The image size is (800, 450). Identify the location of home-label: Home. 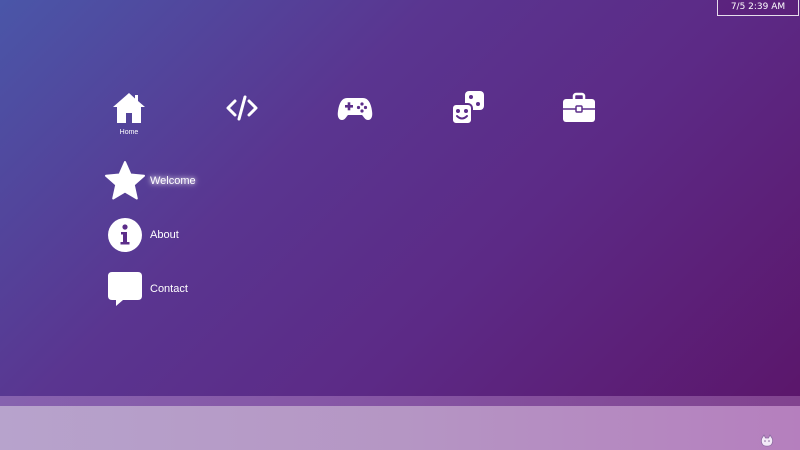
(129, 132).